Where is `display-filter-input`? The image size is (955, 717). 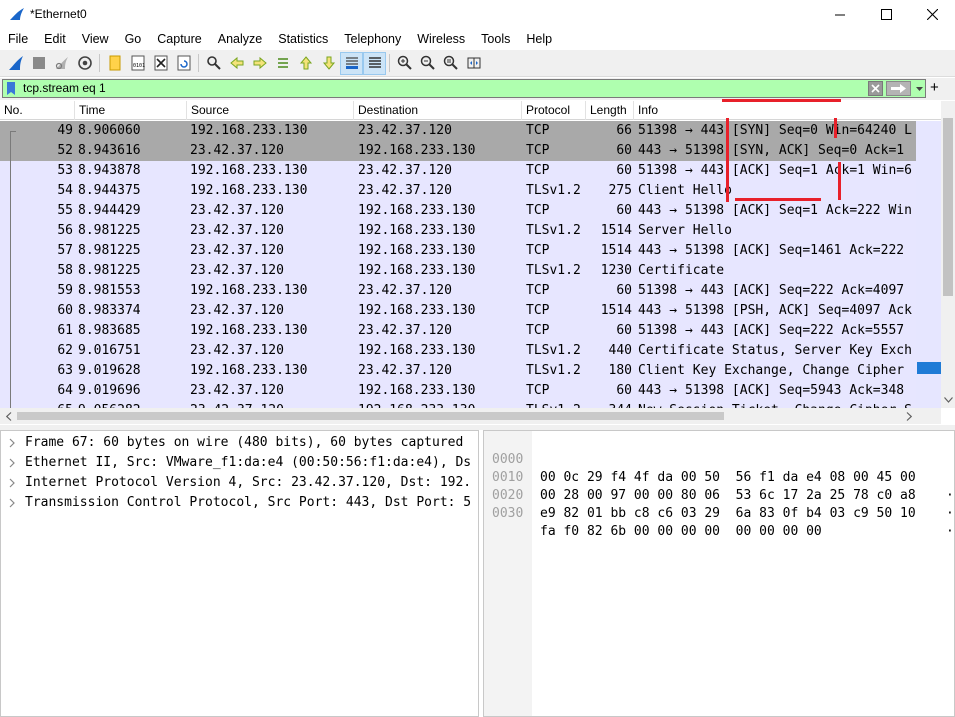
display-filter-input is located at coordinates (433, 88).